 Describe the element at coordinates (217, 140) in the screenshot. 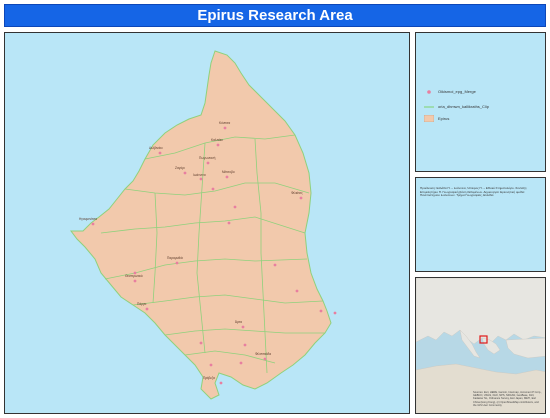

I see `place-label: Καλπάκι` at that location.